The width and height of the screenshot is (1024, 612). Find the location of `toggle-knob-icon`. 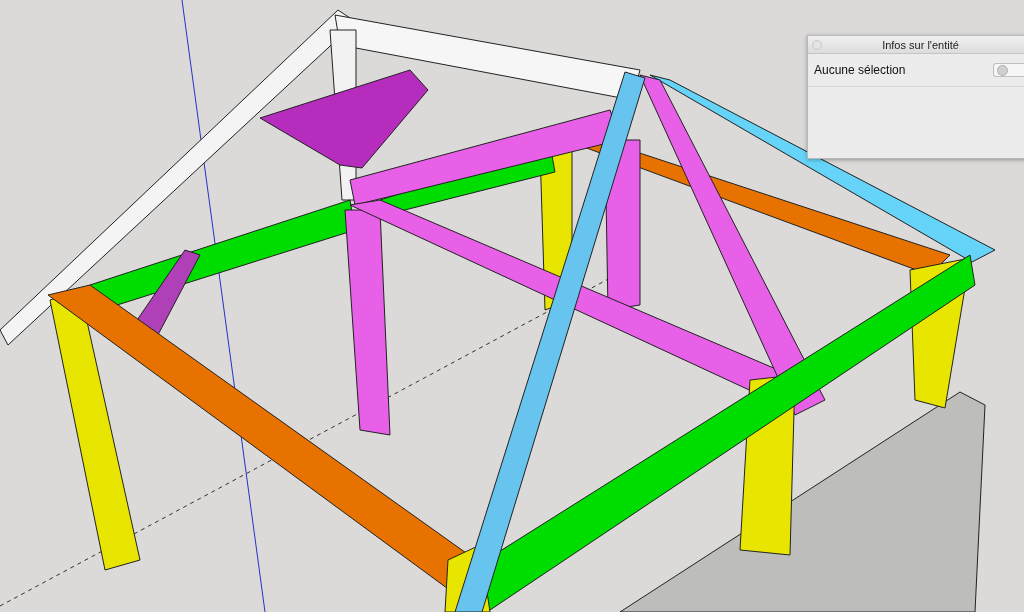

toggle-knob-icon is located at coordinates (1002, 70).